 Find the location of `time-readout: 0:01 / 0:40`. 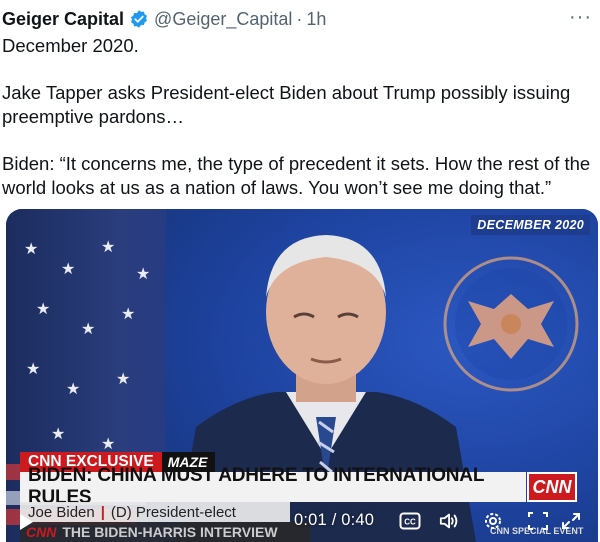

time-readout: 0:01 / 0:40 is located at coordinates (334, 520).